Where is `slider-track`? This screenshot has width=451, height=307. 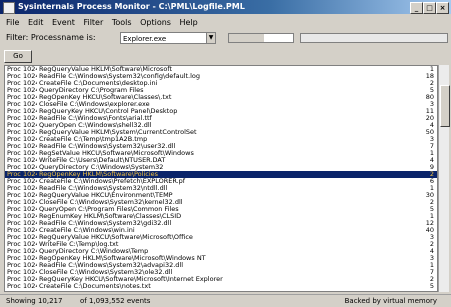 slider-track is located at coordinates (374, 38).